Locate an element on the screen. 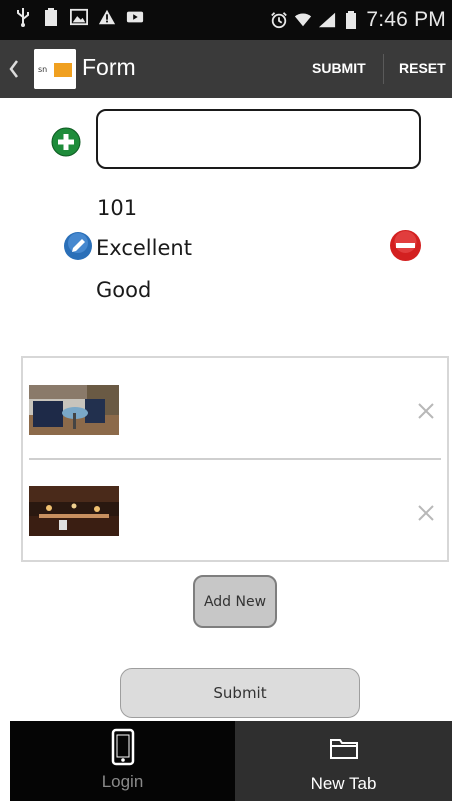 Image resolution: width=452 pixels, height=801 pixels. submit-button: Submit is located at coordinates (240, 693).